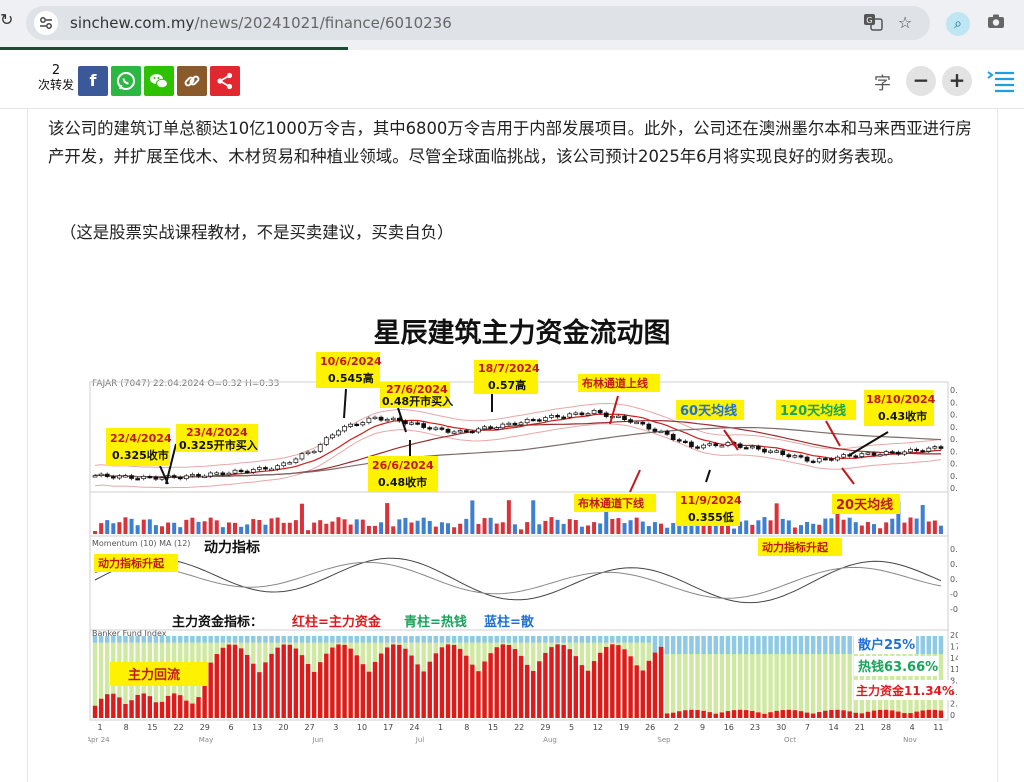 The image size is (1024, 782). I want to click on site-info-icon, so click(46, 23).